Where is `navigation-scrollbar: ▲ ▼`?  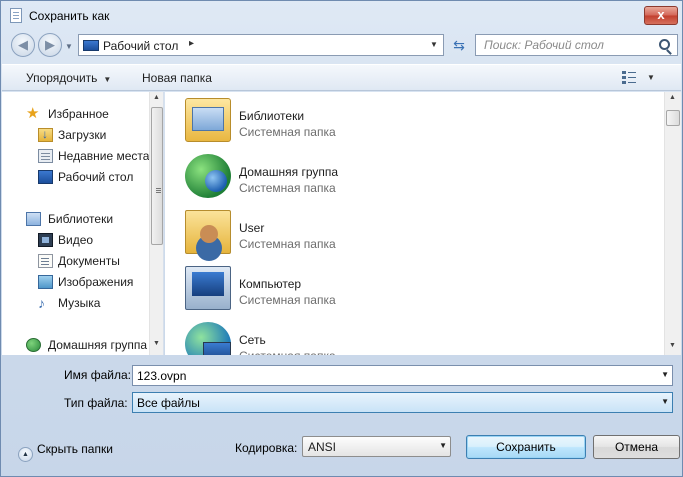 navigation-scrollbar: ▲ ▼ is located at coordinates (156, 223).